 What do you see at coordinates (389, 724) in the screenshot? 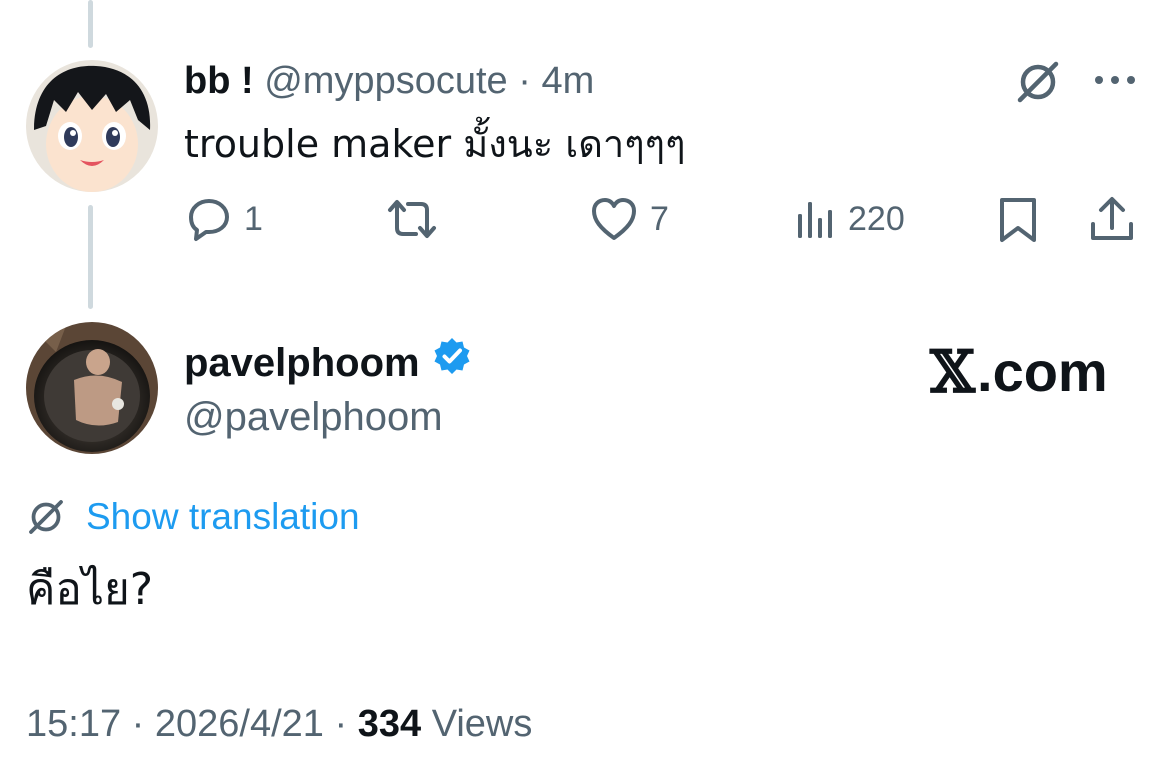
I see `tweet-views-count: 334` at bounding box center [389, 724].